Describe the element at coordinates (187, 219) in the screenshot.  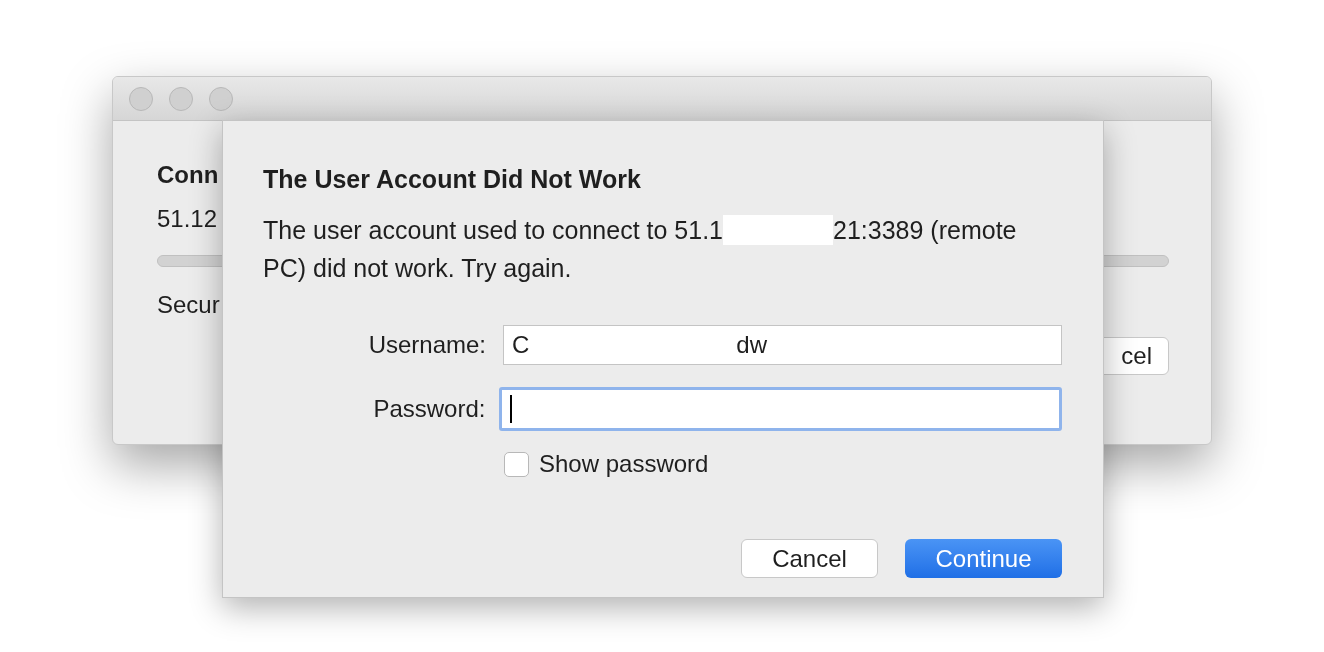
I see `connection-address: 51.12` at that location.